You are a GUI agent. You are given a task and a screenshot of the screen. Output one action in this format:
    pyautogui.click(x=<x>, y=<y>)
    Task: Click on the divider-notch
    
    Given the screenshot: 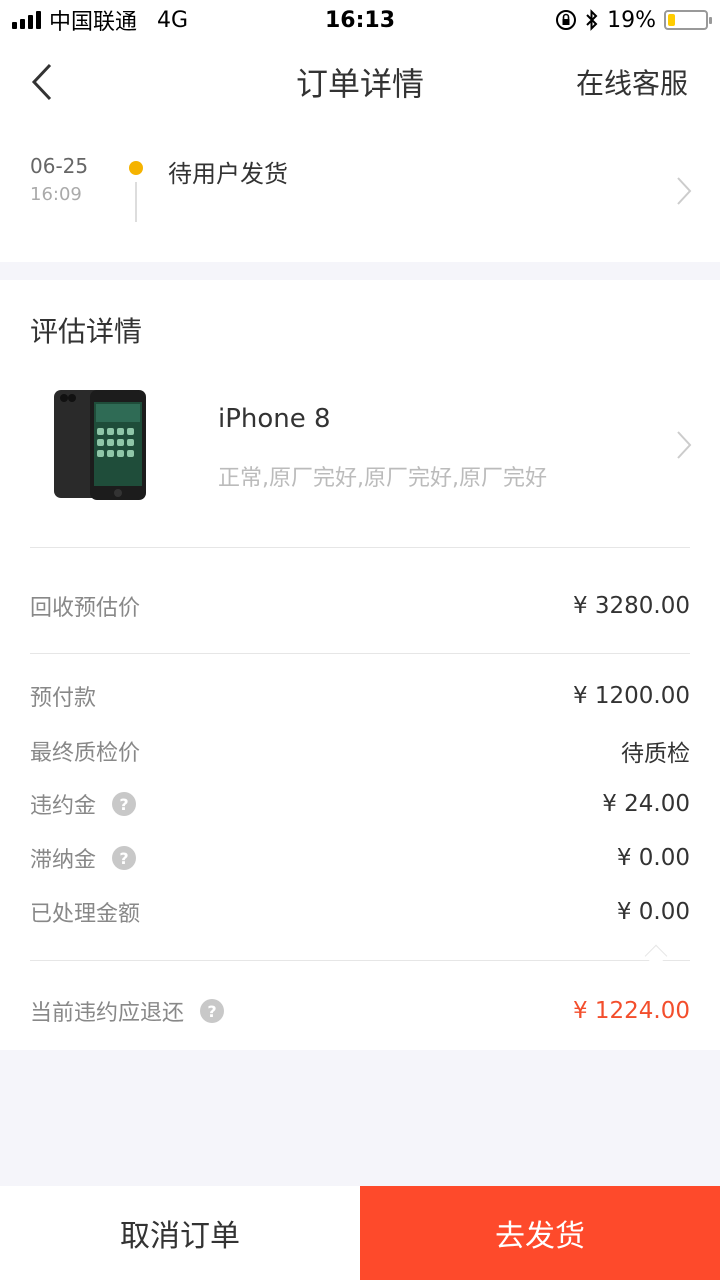 What is the action you would take?
    pyautogui.click(x=656, y=956)
    